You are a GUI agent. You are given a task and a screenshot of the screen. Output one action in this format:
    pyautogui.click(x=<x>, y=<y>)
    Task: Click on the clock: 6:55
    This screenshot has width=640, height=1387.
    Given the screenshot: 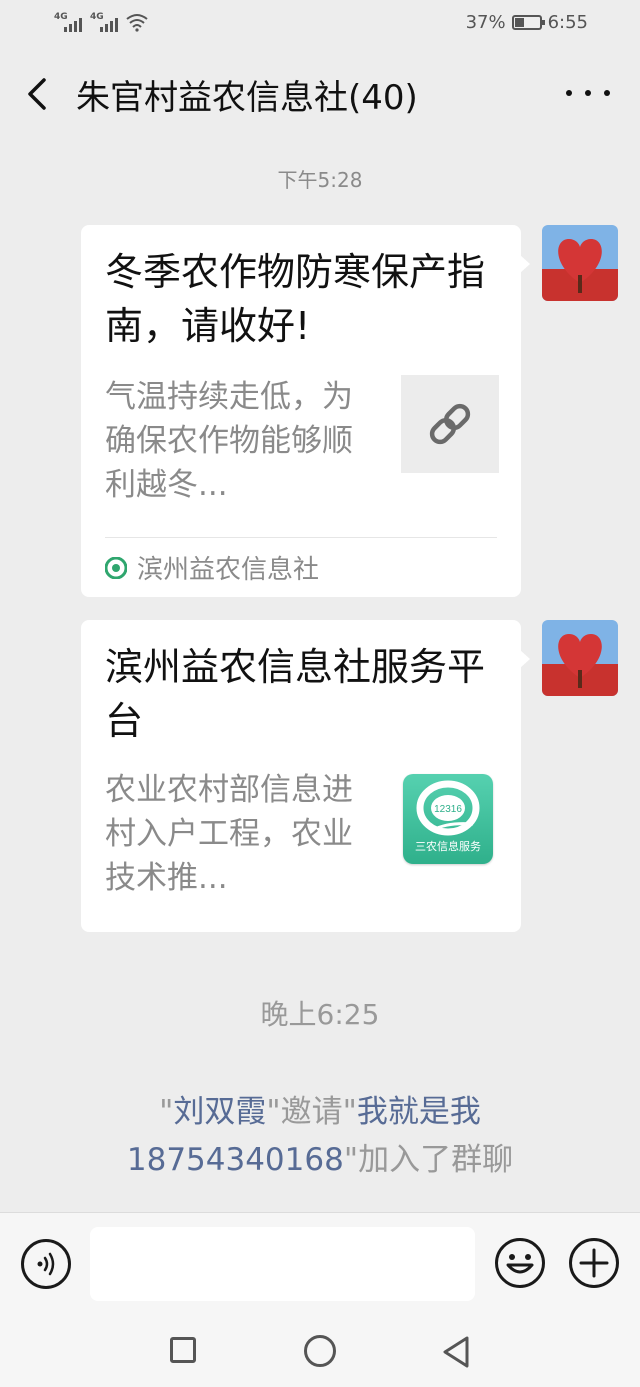 What is the action you would take?
    pyautogui.click(x=567, y=22)
    